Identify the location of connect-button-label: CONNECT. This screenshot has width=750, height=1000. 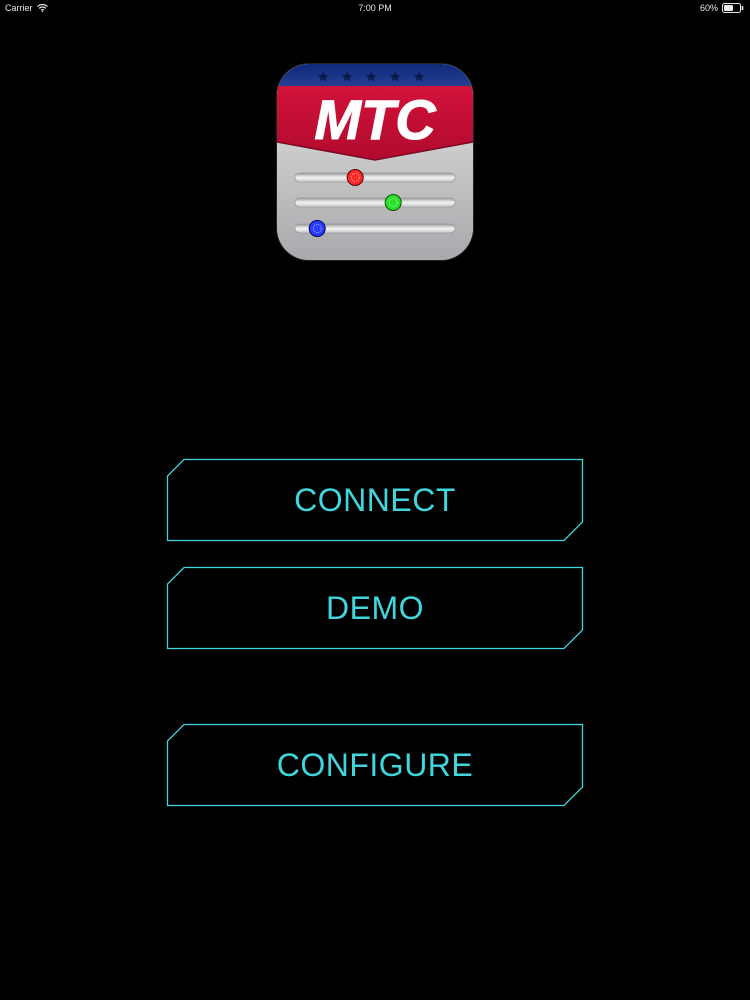
(375, 499).